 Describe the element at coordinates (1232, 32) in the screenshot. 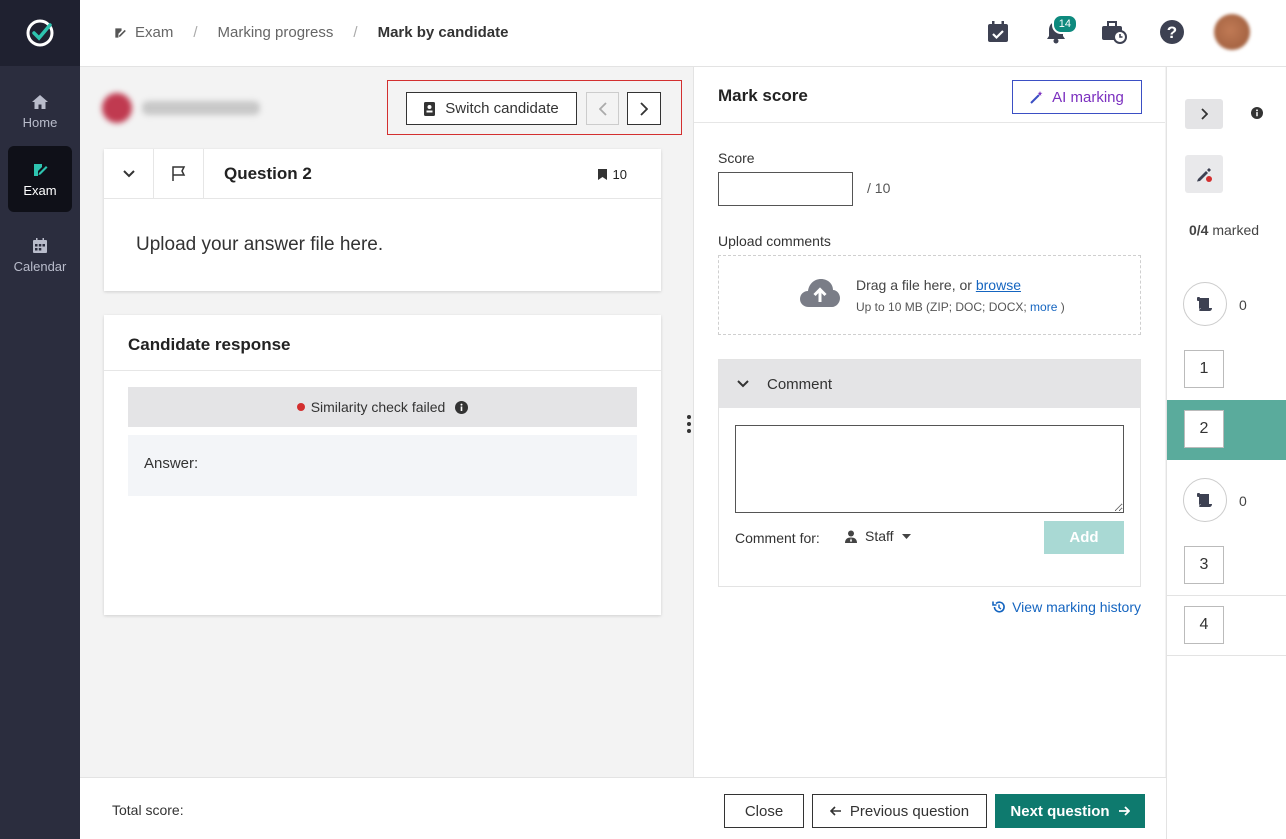

I see `user-avatar` at that location.